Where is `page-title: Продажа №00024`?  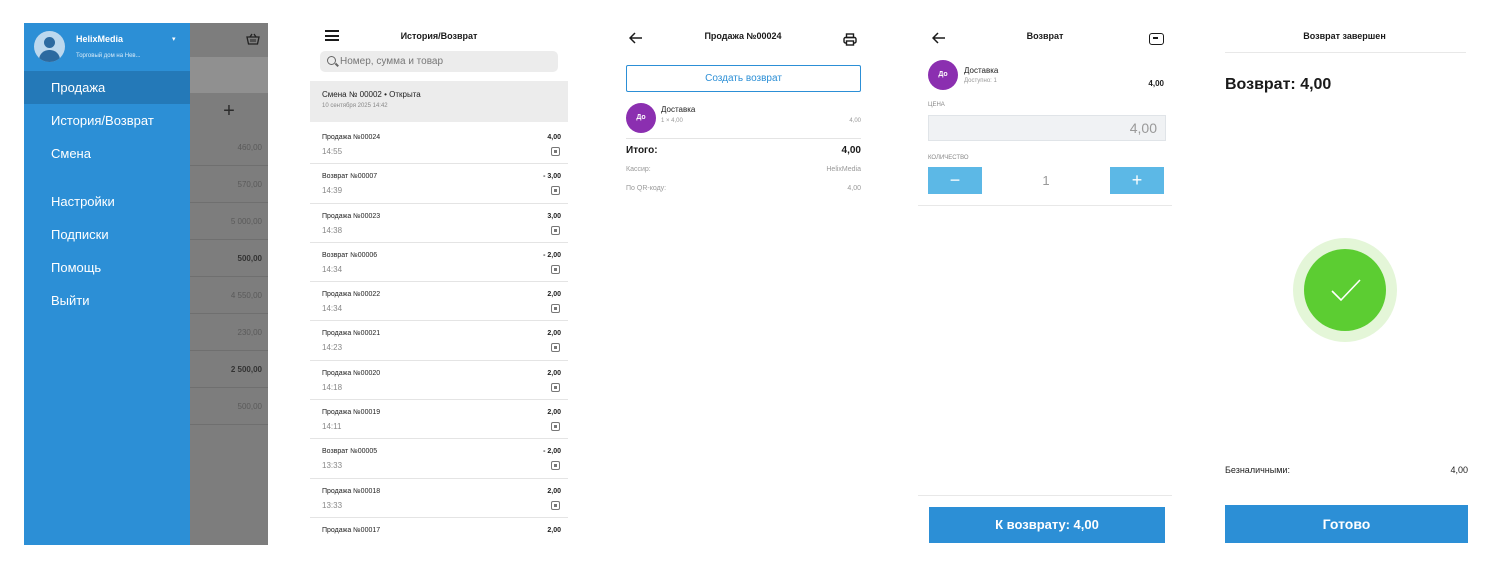 page-title: Продажа №00024 is located at coordinates (743, 36).